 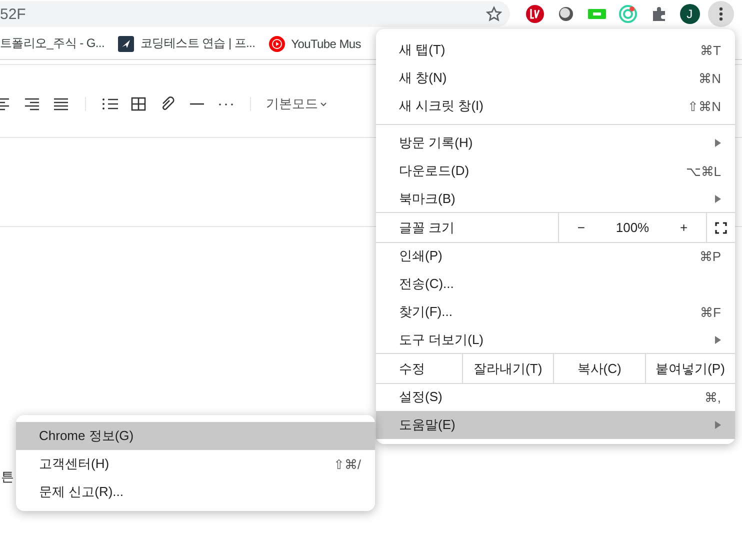 What do you see at coordinates (508, 369) in the screenshot?
I see `edit-action-button: 잘라내기(T)` at bounding box center [508, 369].